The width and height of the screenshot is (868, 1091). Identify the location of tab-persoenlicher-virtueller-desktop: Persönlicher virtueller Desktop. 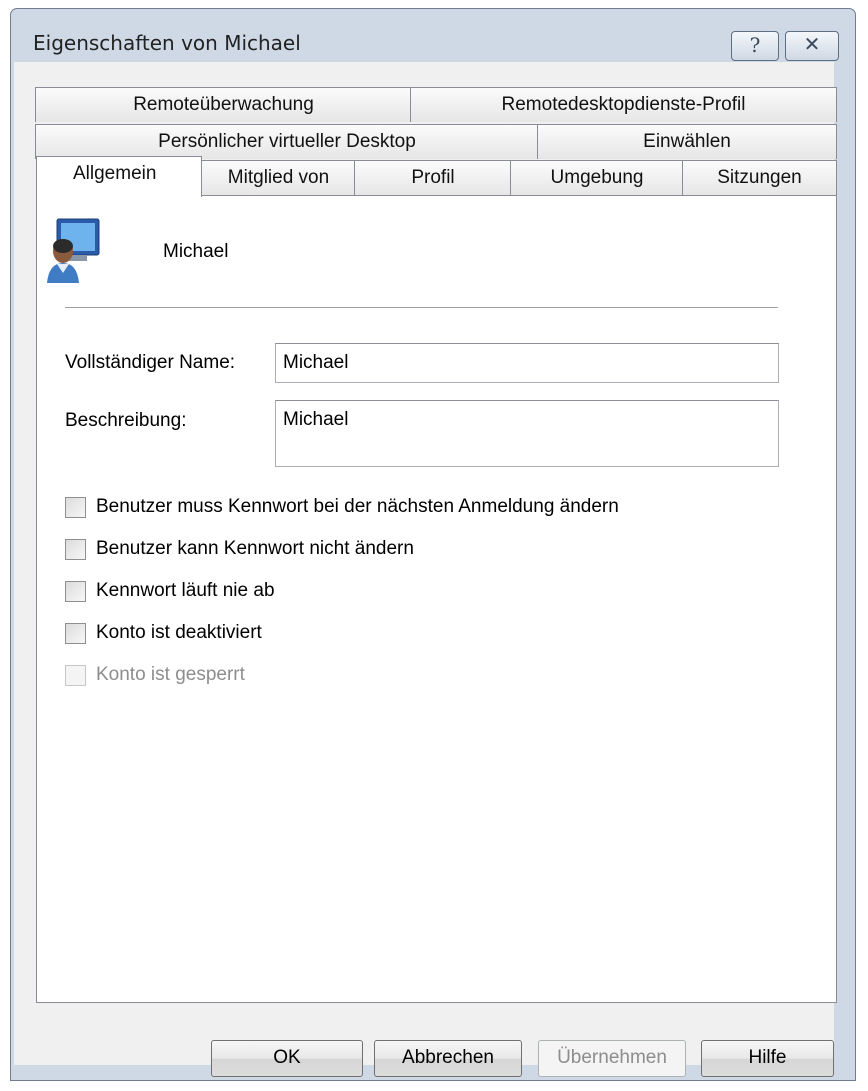
(287, 141).